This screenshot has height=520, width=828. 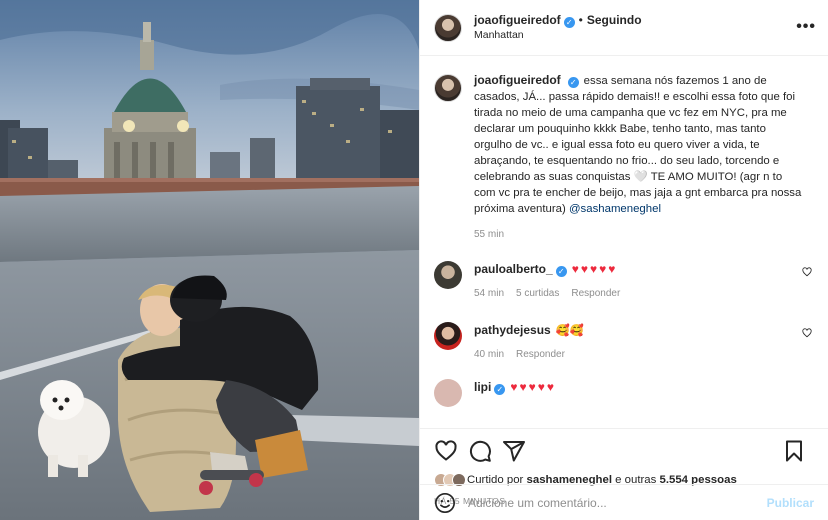 I want to click on comment-body: lipi ✓ ♥♥♥♥♥, so click(x=629, y=393).